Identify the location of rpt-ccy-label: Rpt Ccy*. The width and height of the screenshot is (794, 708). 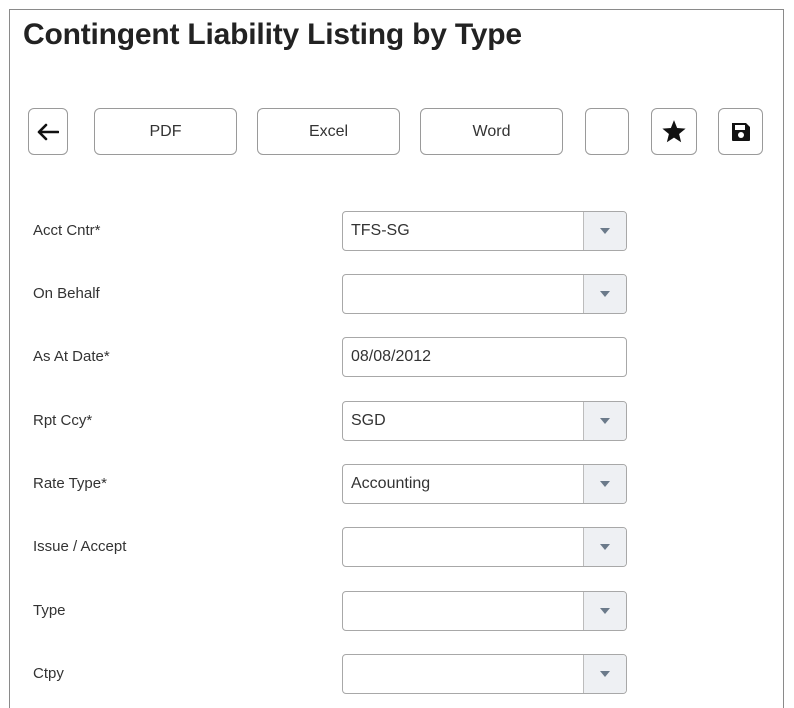
(63, 420).